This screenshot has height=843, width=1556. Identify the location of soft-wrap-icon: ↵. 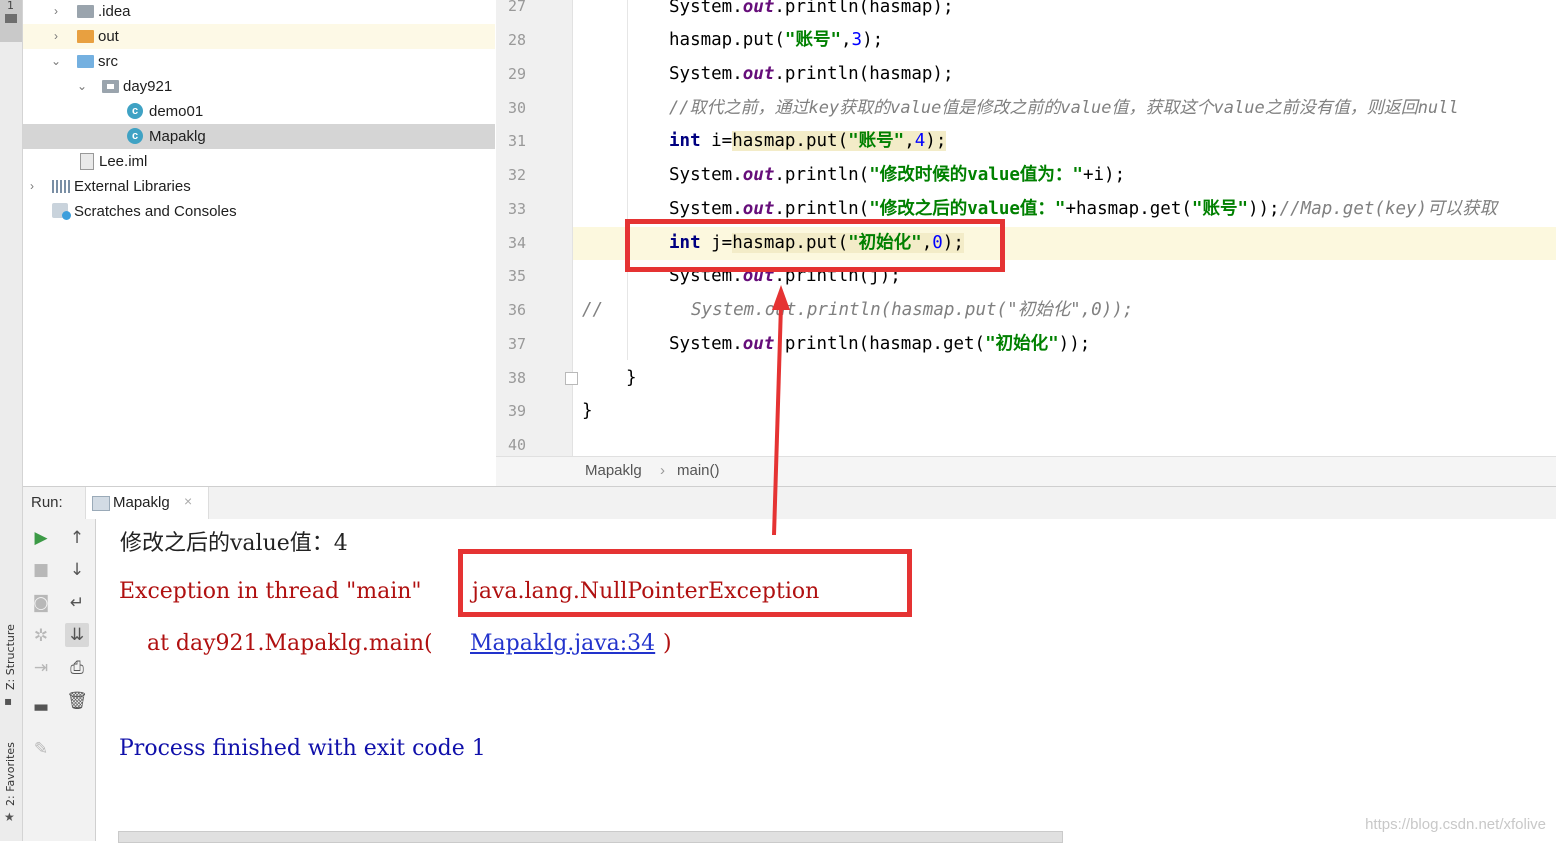
(77, 603).